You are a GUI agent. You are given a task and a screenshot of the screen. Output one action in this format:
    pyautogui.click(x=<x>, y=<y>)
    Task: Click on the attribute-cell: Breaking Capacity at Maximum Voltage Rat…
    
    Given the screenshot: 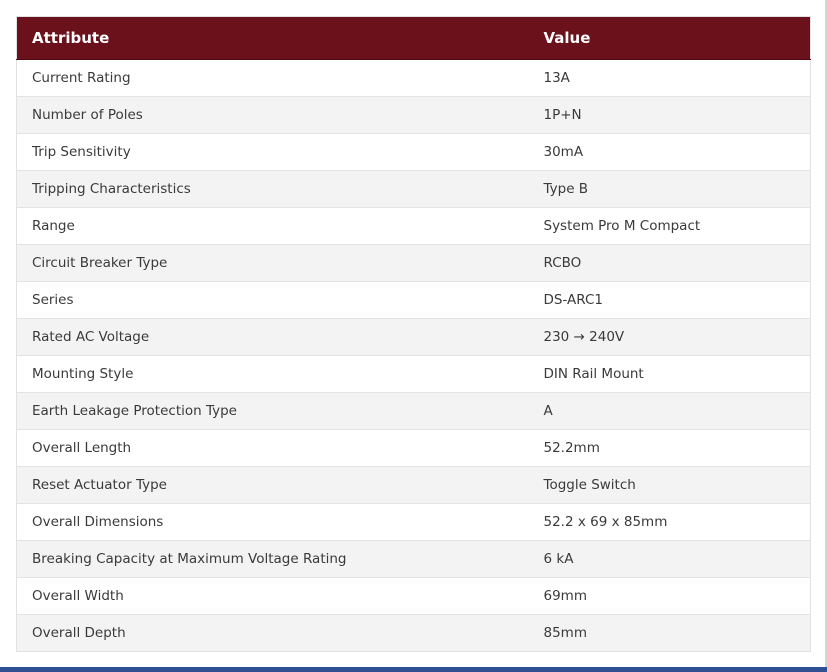 What is the action you would take?
    pyautogui.click(x=272, y=559)
    